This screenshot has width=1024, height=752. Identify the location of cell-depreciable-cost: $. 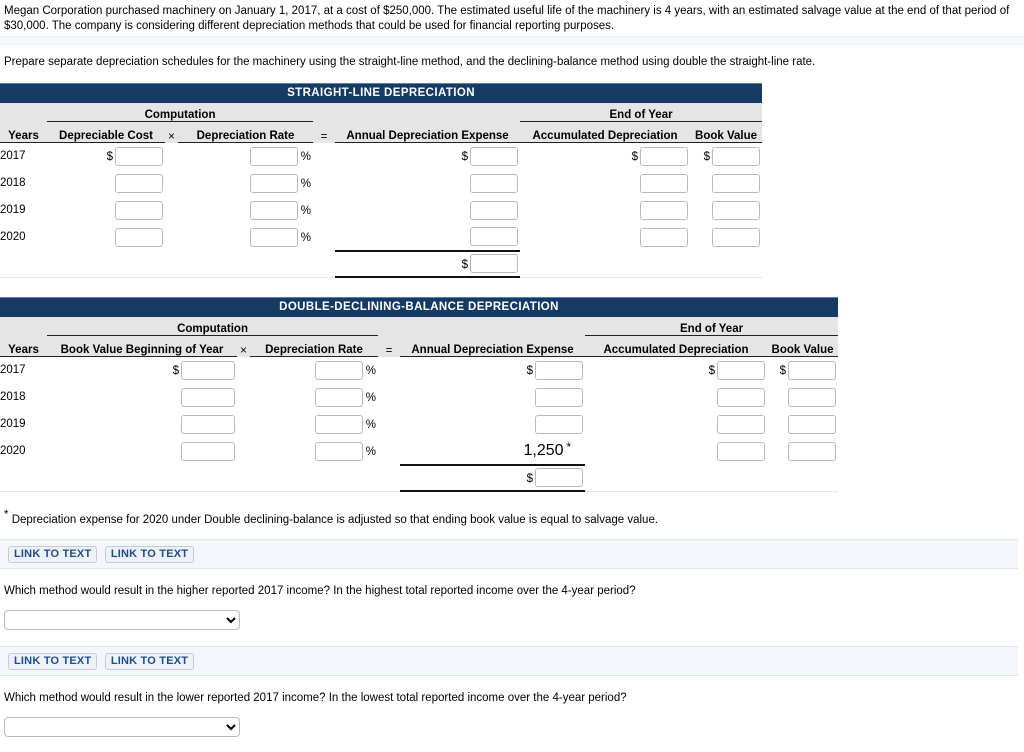
(106, 156).